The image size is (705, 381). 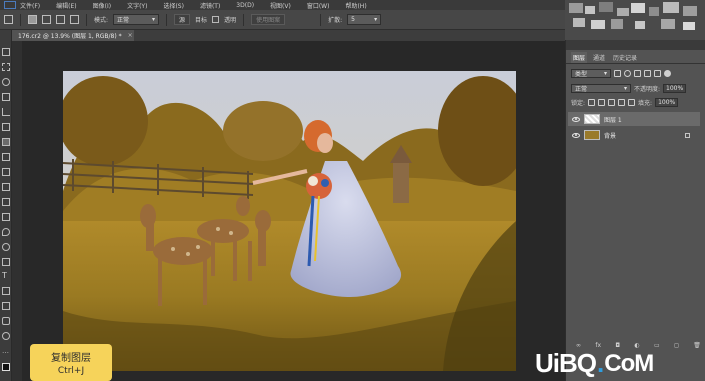 I want to click on transparent-label: 透明, so click(x=230, y=20).